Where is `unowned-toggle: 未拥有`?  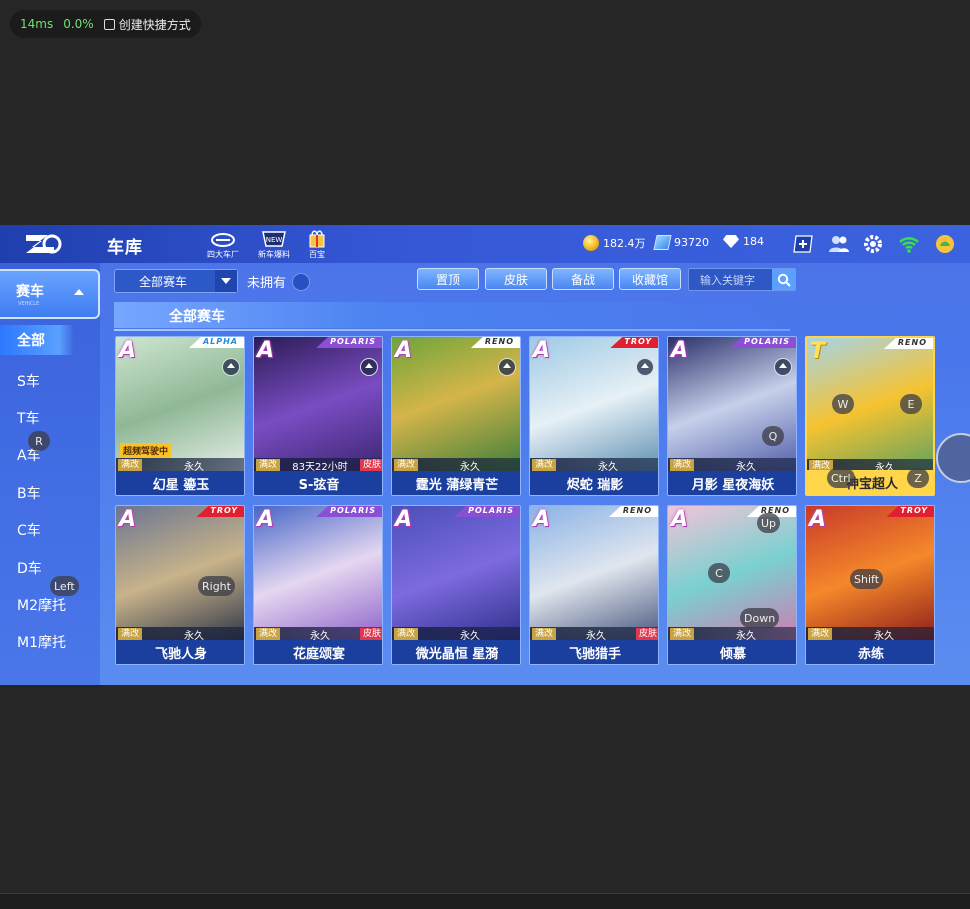 unowned-toggle: 未拥有 is located at coordinates (279, 281).